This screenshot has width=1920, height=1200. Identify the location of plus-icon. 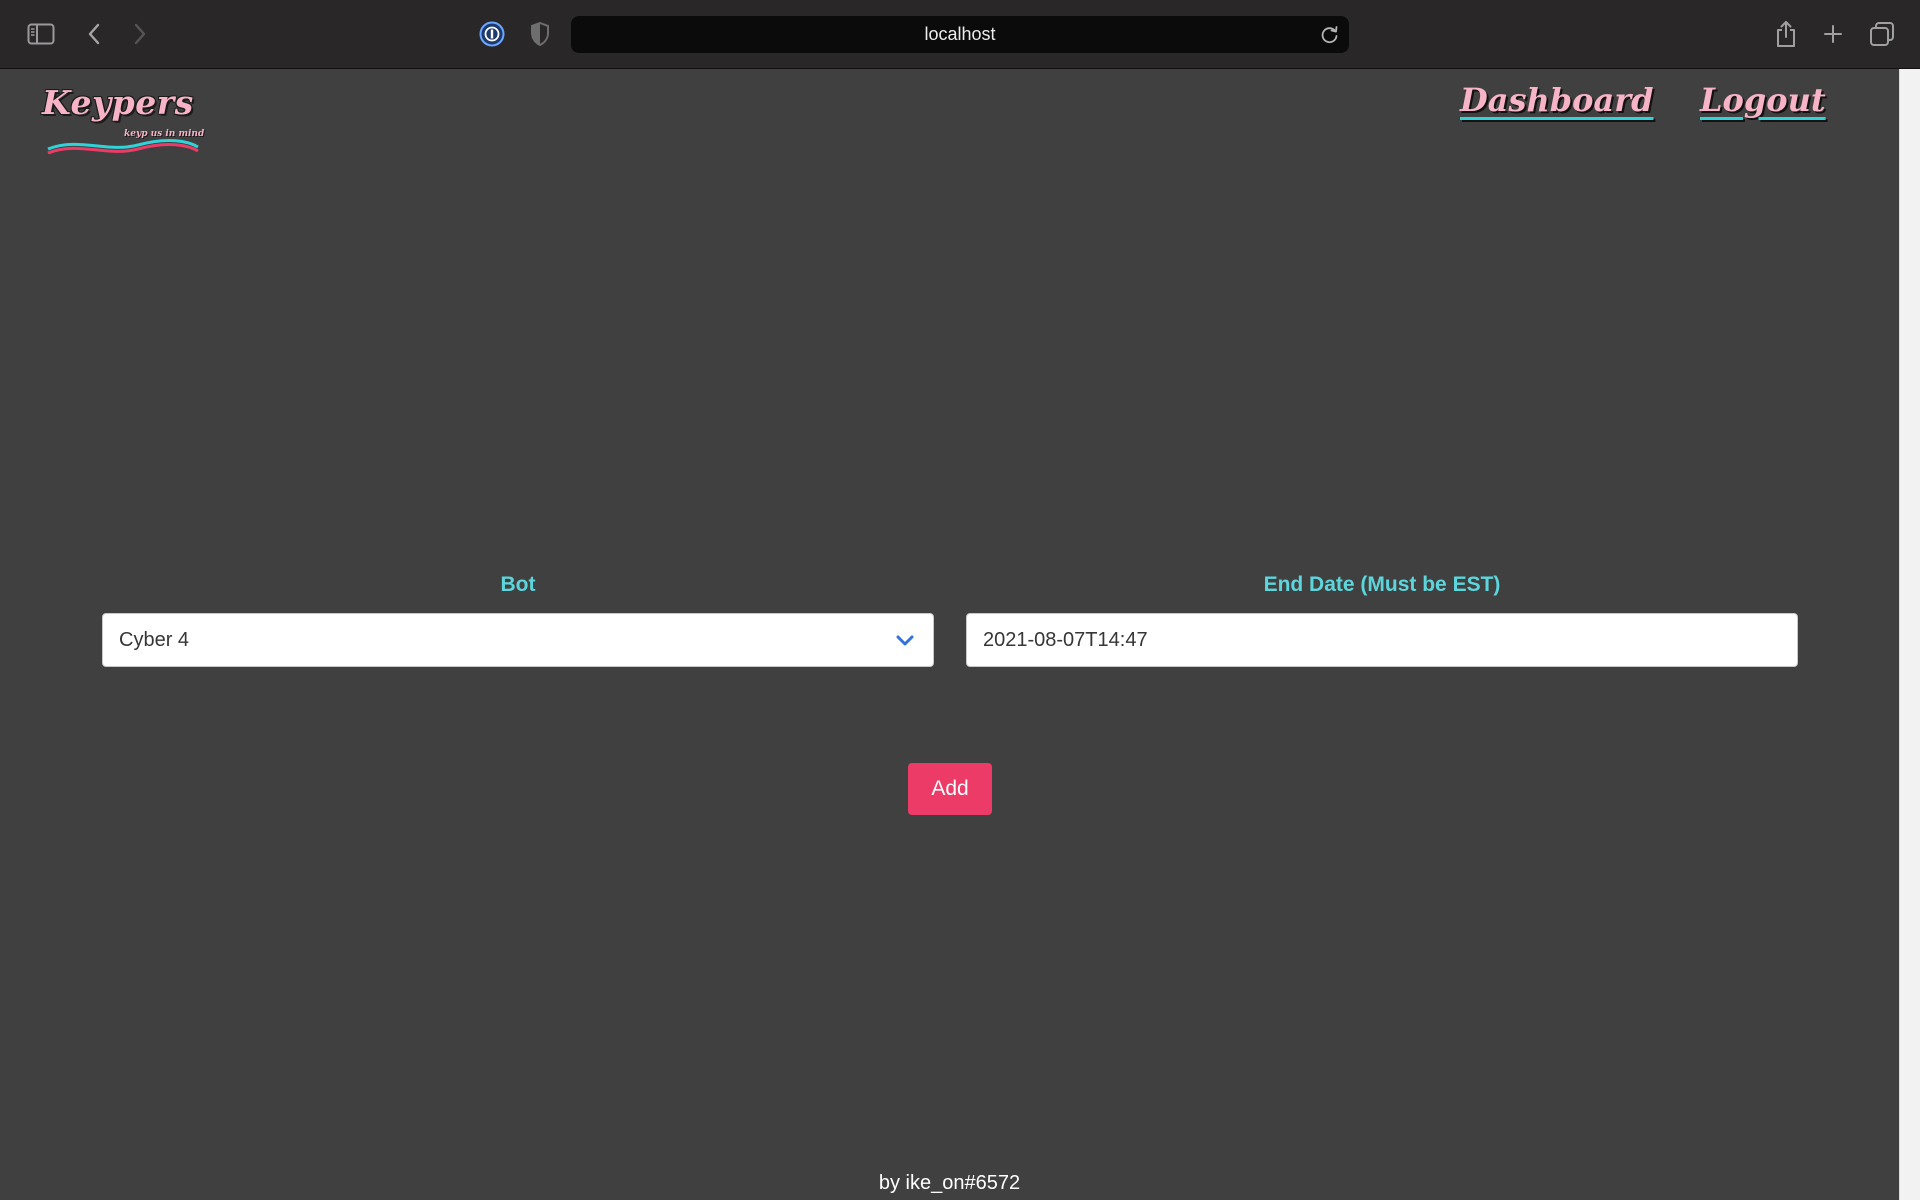
(1833, 34).